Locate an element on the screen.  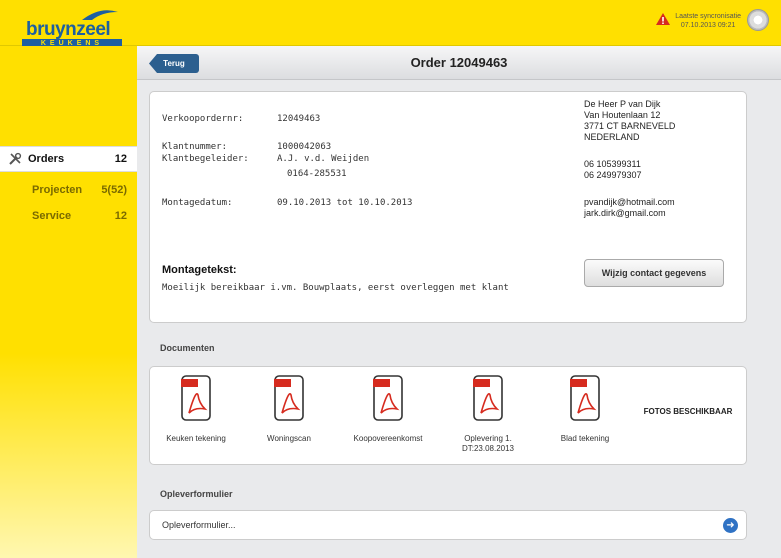
klantnummer-value: 1000042063 is located at coordinates (304, 147).